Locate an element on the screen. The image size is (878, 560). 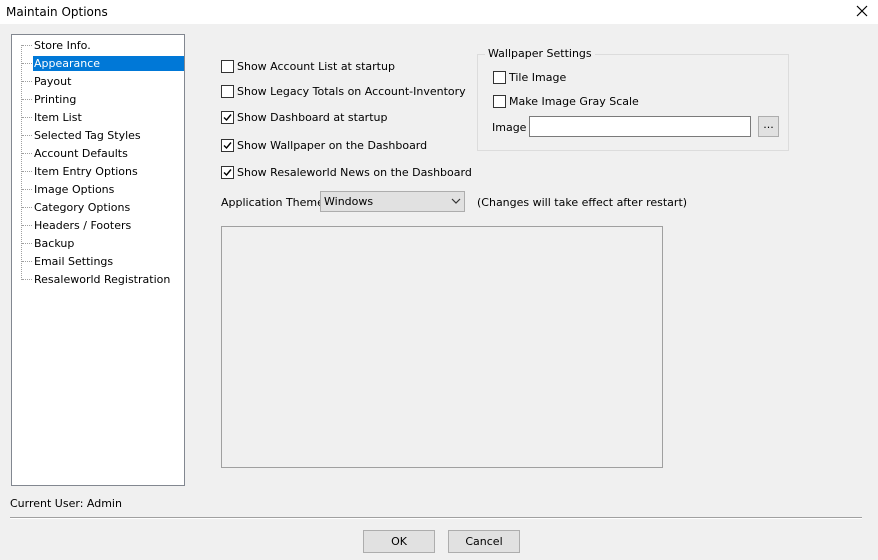
wallpaper-settings-title: Wallpaper Settings is located at coordinates (540, 53).